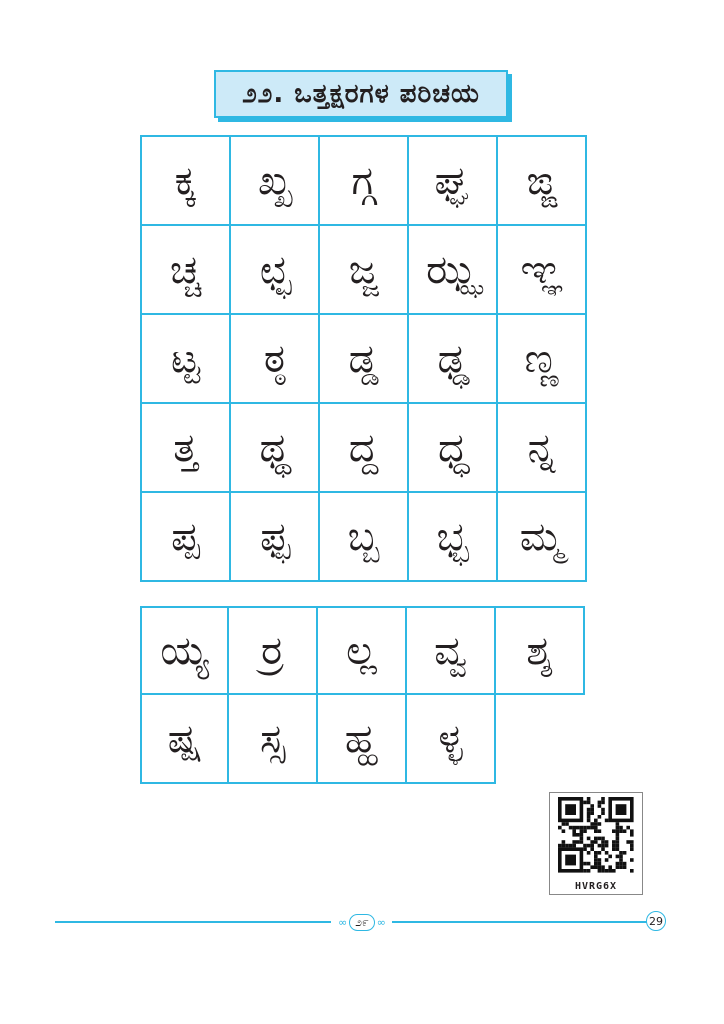 The height and width of the screenshot is (1024, 724). I want to click on letter-cell: ಞ್ಞ, so click(542, 270).